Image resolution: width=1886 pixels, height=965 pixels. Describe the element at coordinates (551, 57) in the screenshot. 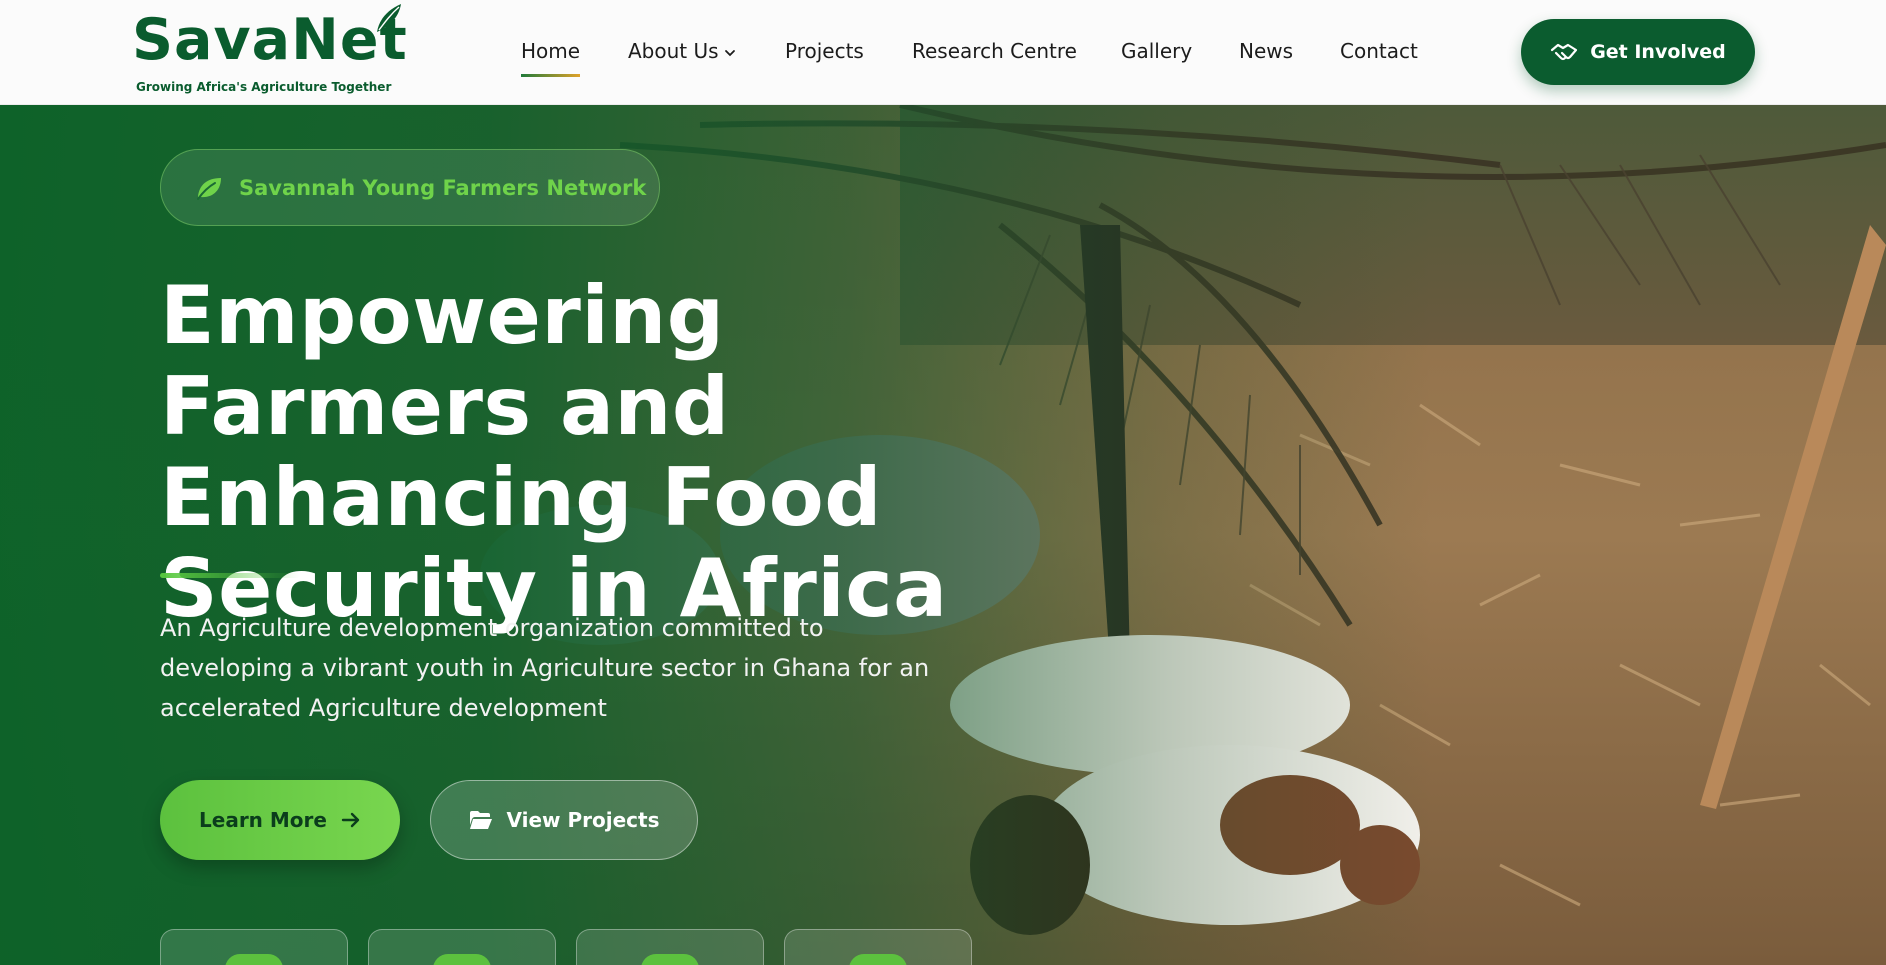

I see `nav-home: Home` at that location.